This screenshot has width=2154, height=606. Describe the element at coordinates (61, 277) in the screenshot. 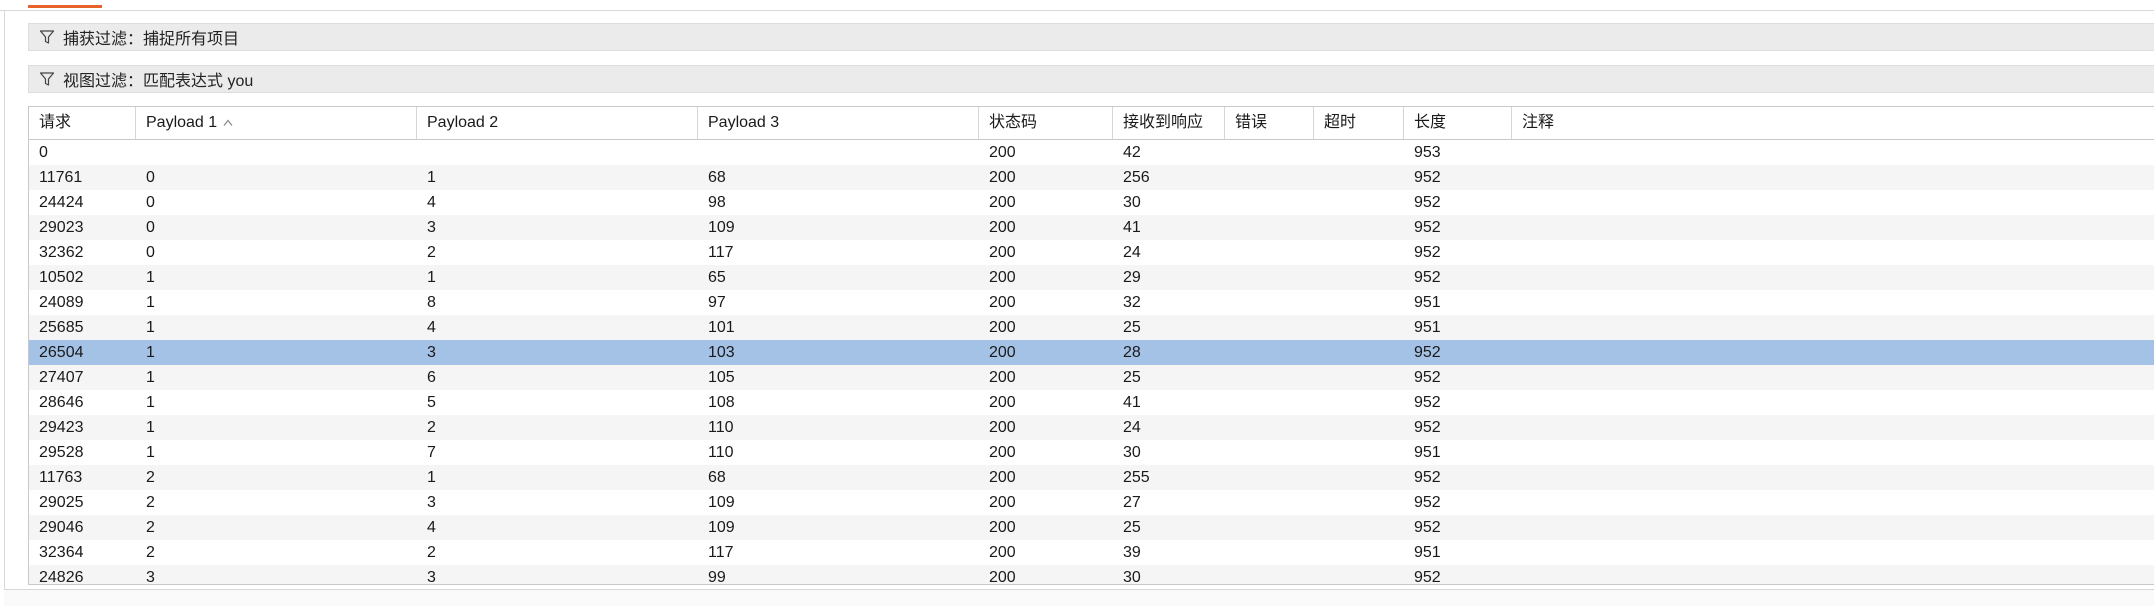

I see `cell-request: 10502` at that location.